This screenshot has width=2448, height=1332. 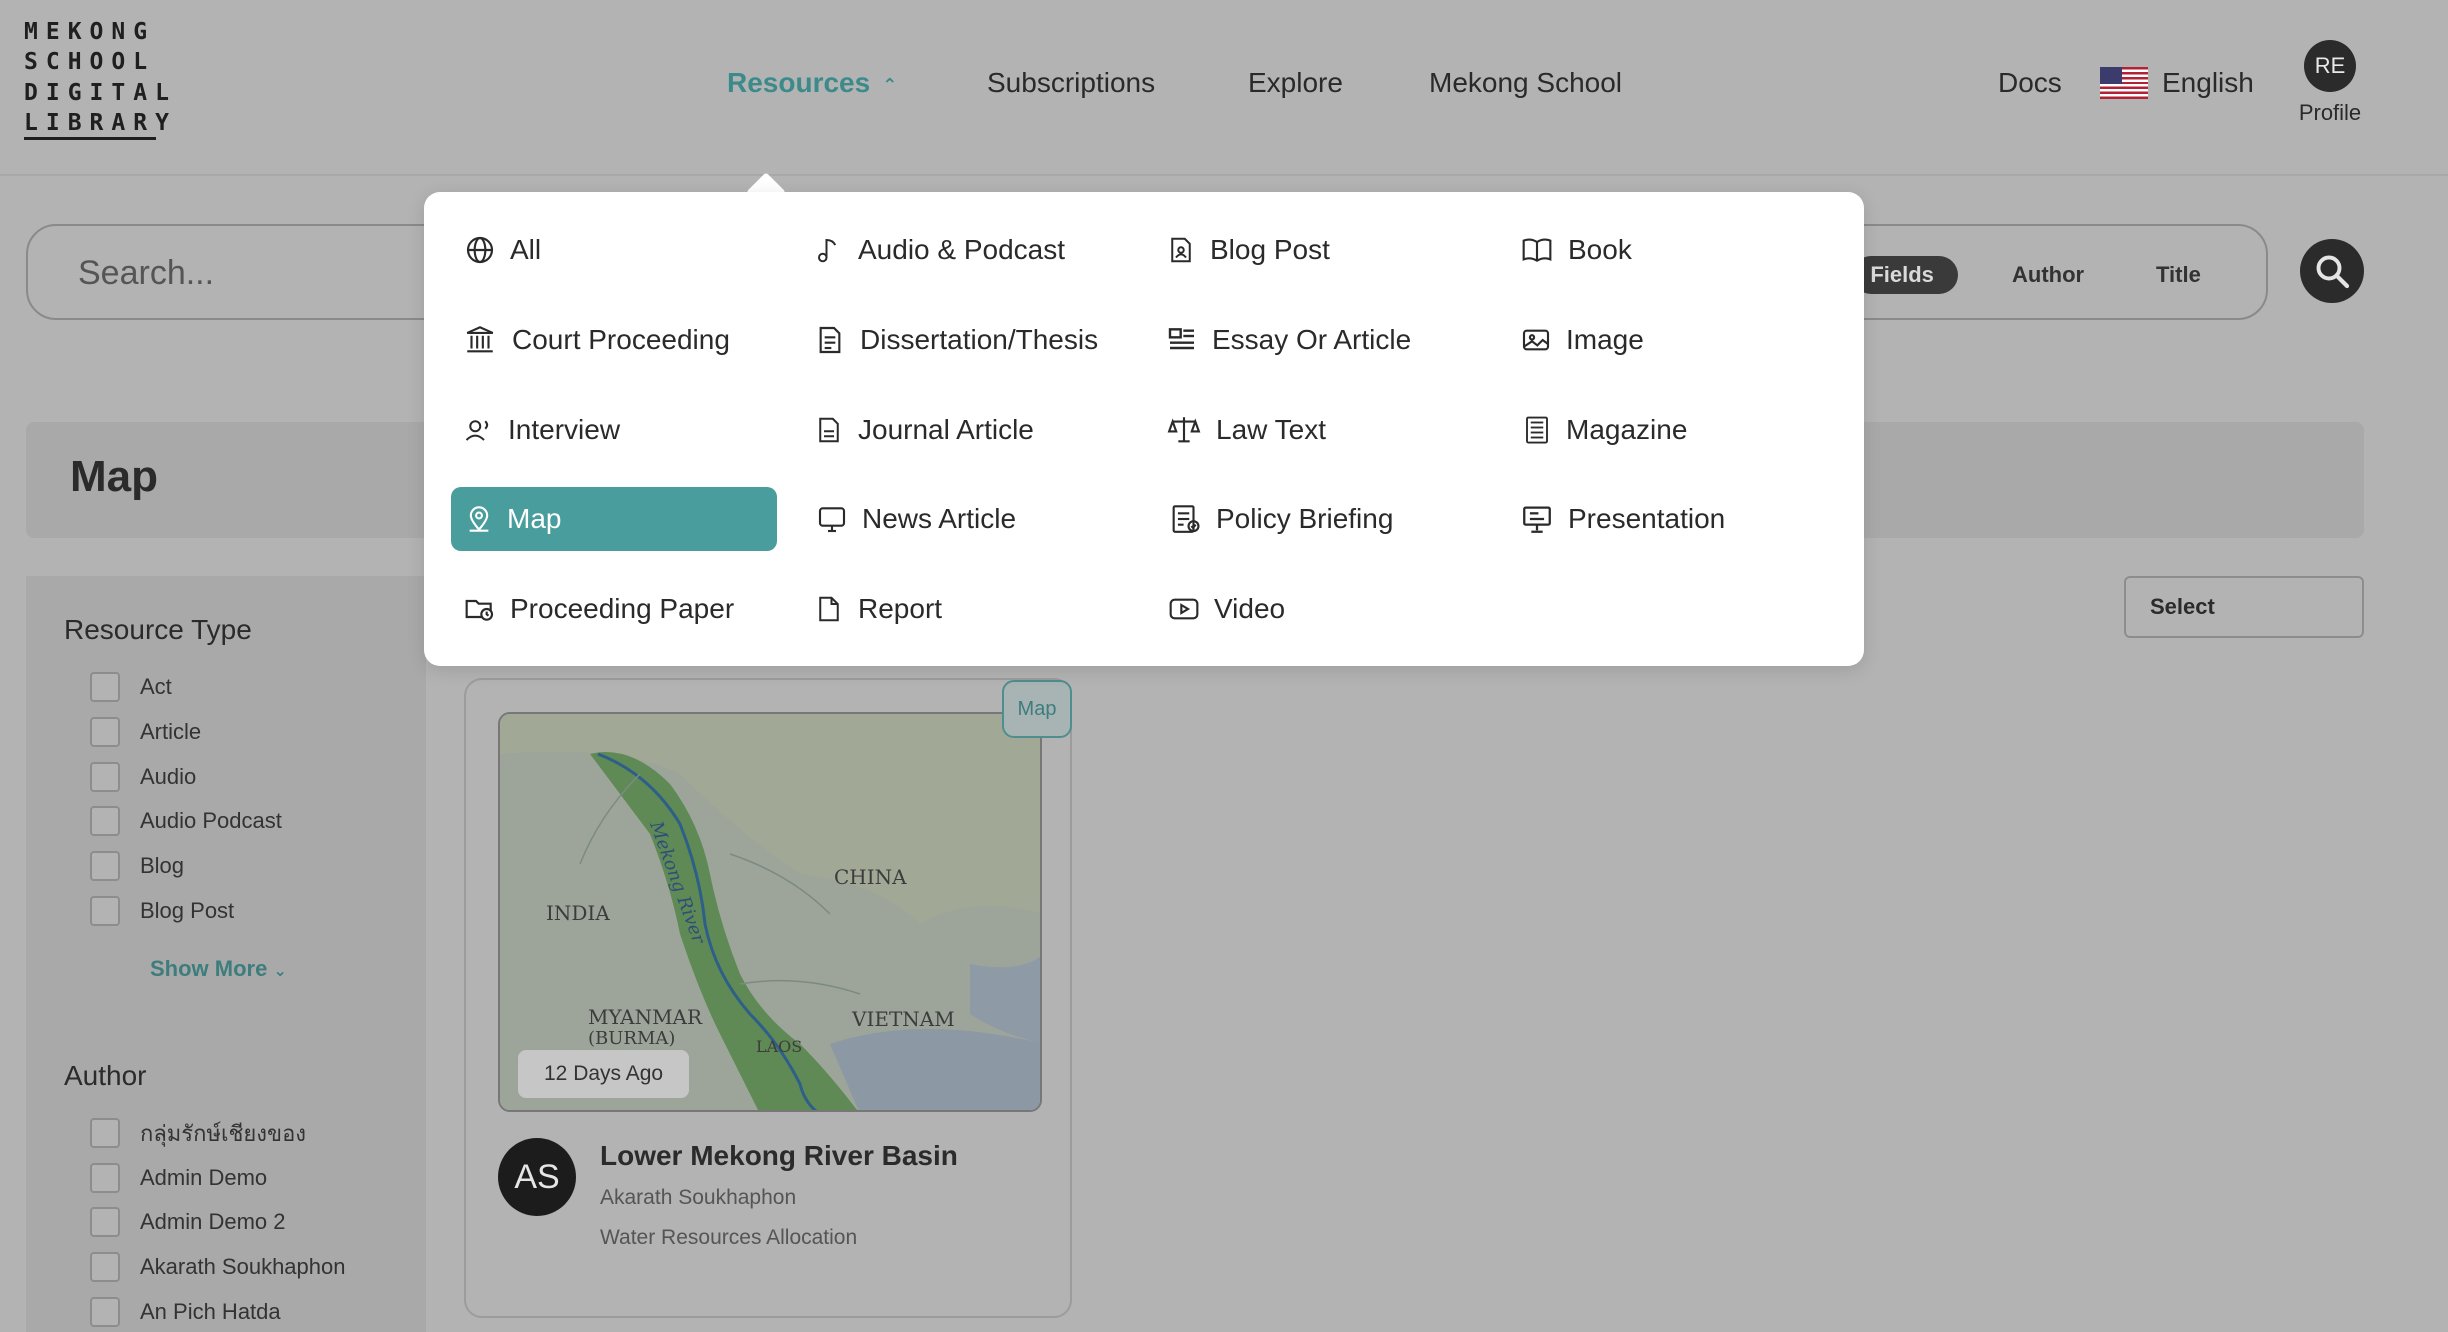 What do you see at coordinates (578, 913) in the screenshot?
I see `map-label-india: INDIA` at bounding box center [578, 913].